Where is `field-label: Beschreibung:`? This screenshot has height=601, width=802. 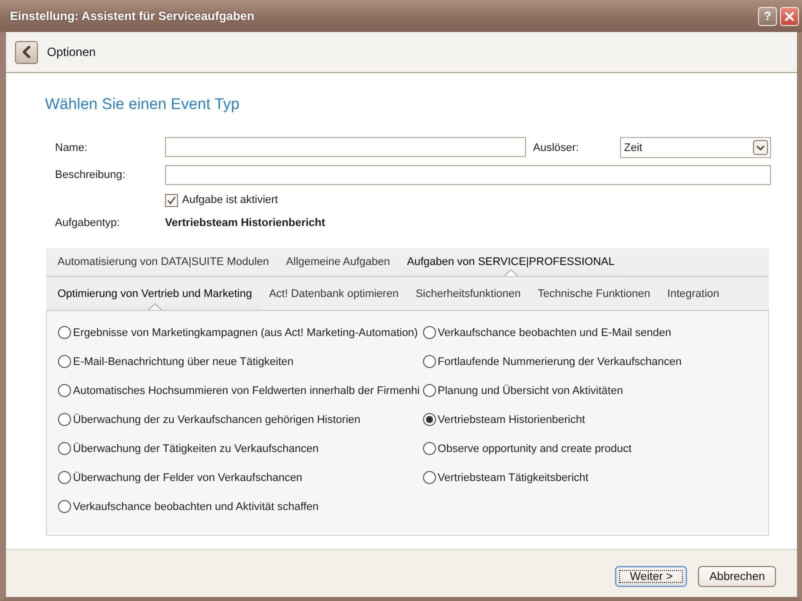 field-label: Beschreibung: is located at coordinates (90, 175).